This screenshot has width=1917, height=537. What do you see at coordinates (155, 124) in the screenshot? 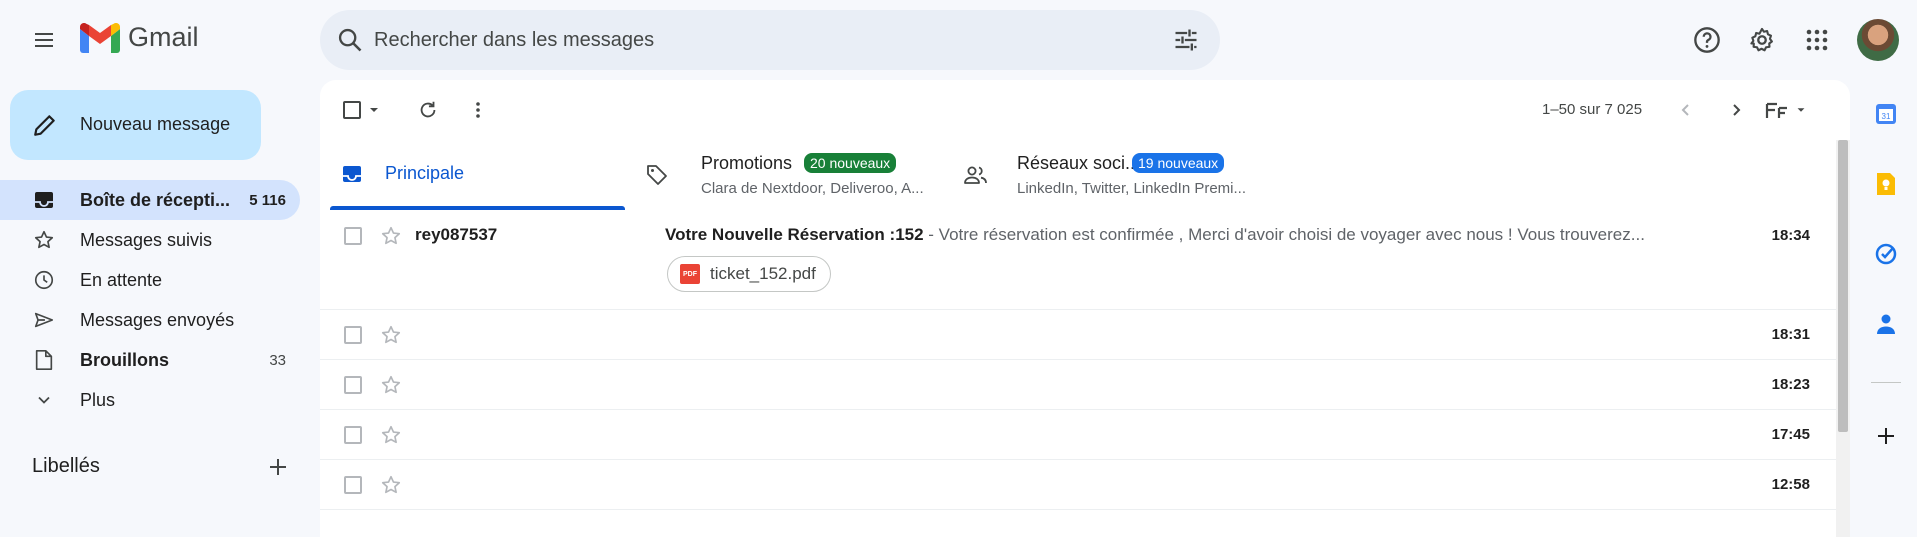
I see `compose-label: Nouveau message` at bounding box center [155, 124].